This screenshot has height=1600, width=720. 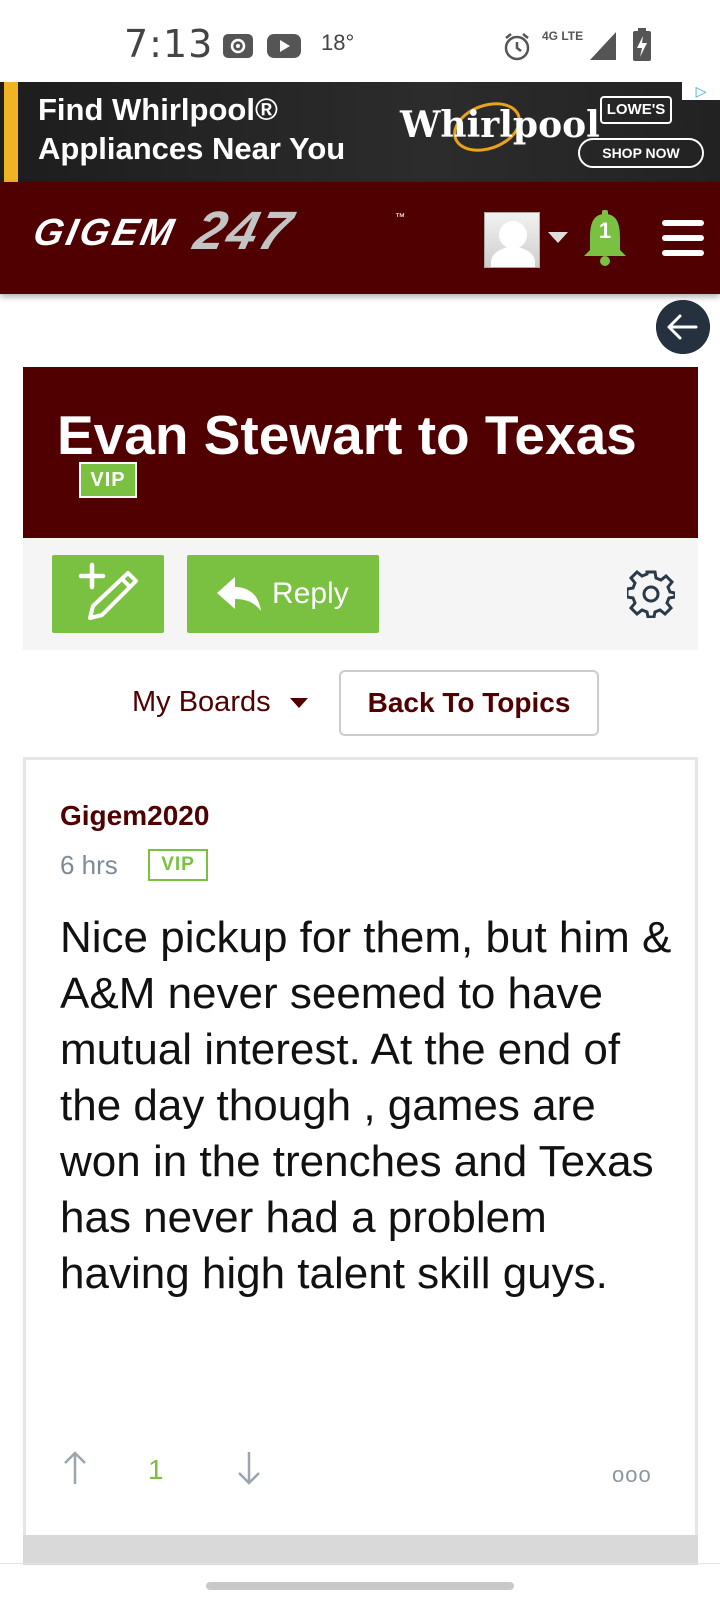 I want to click on alarm-icon, so click(x=517, y=47).